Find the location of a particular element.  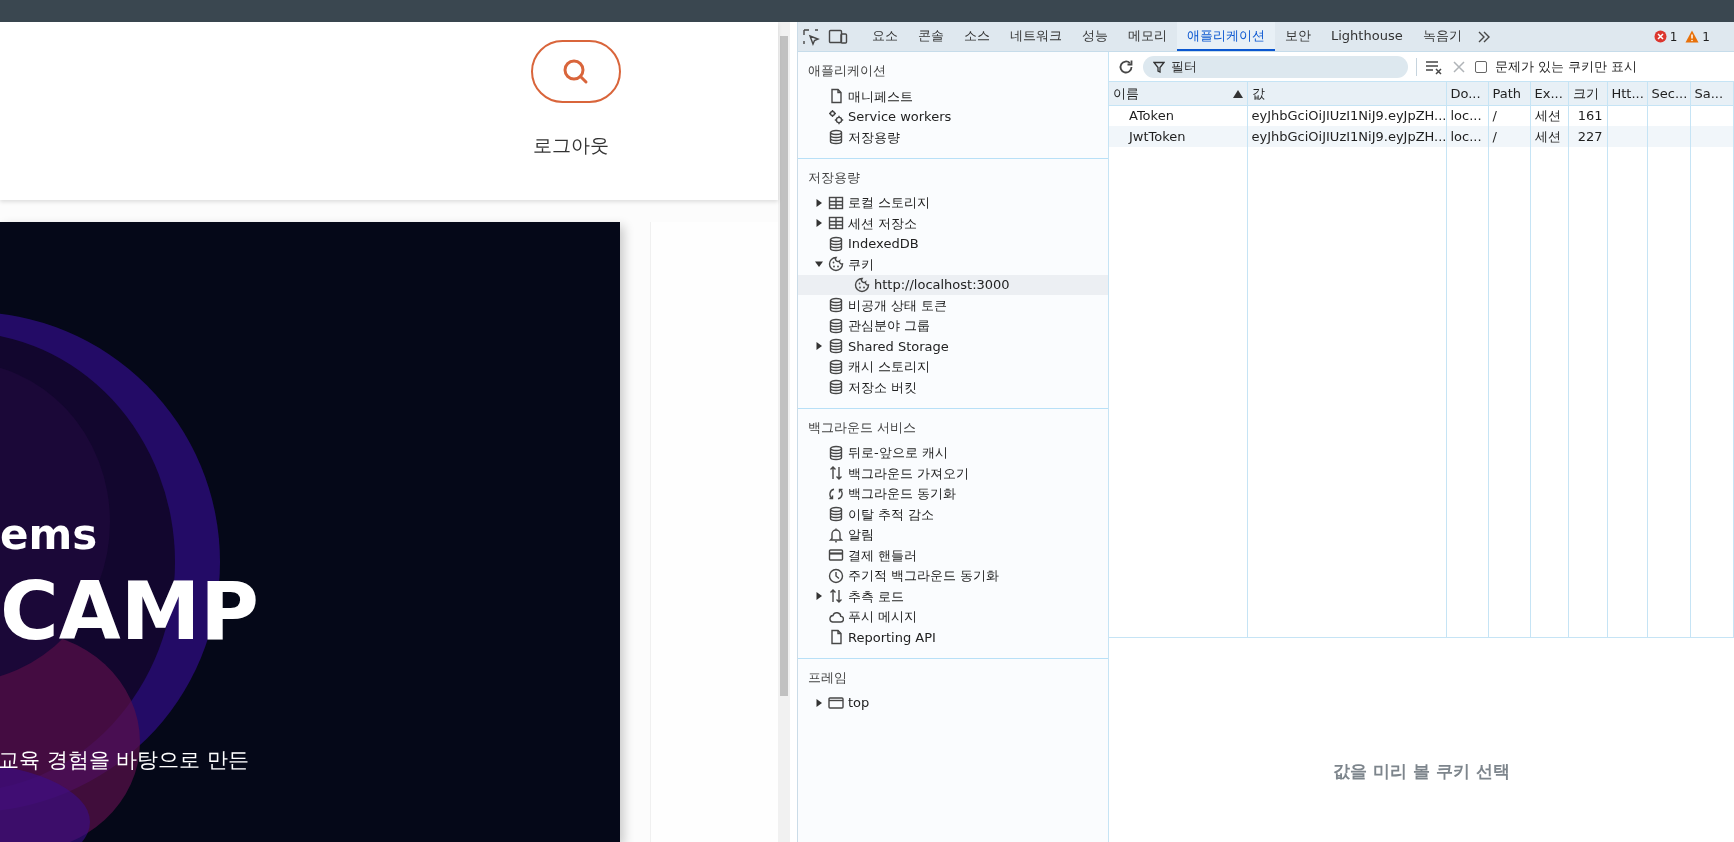

clock-icon is located at coordinates (836, 575).